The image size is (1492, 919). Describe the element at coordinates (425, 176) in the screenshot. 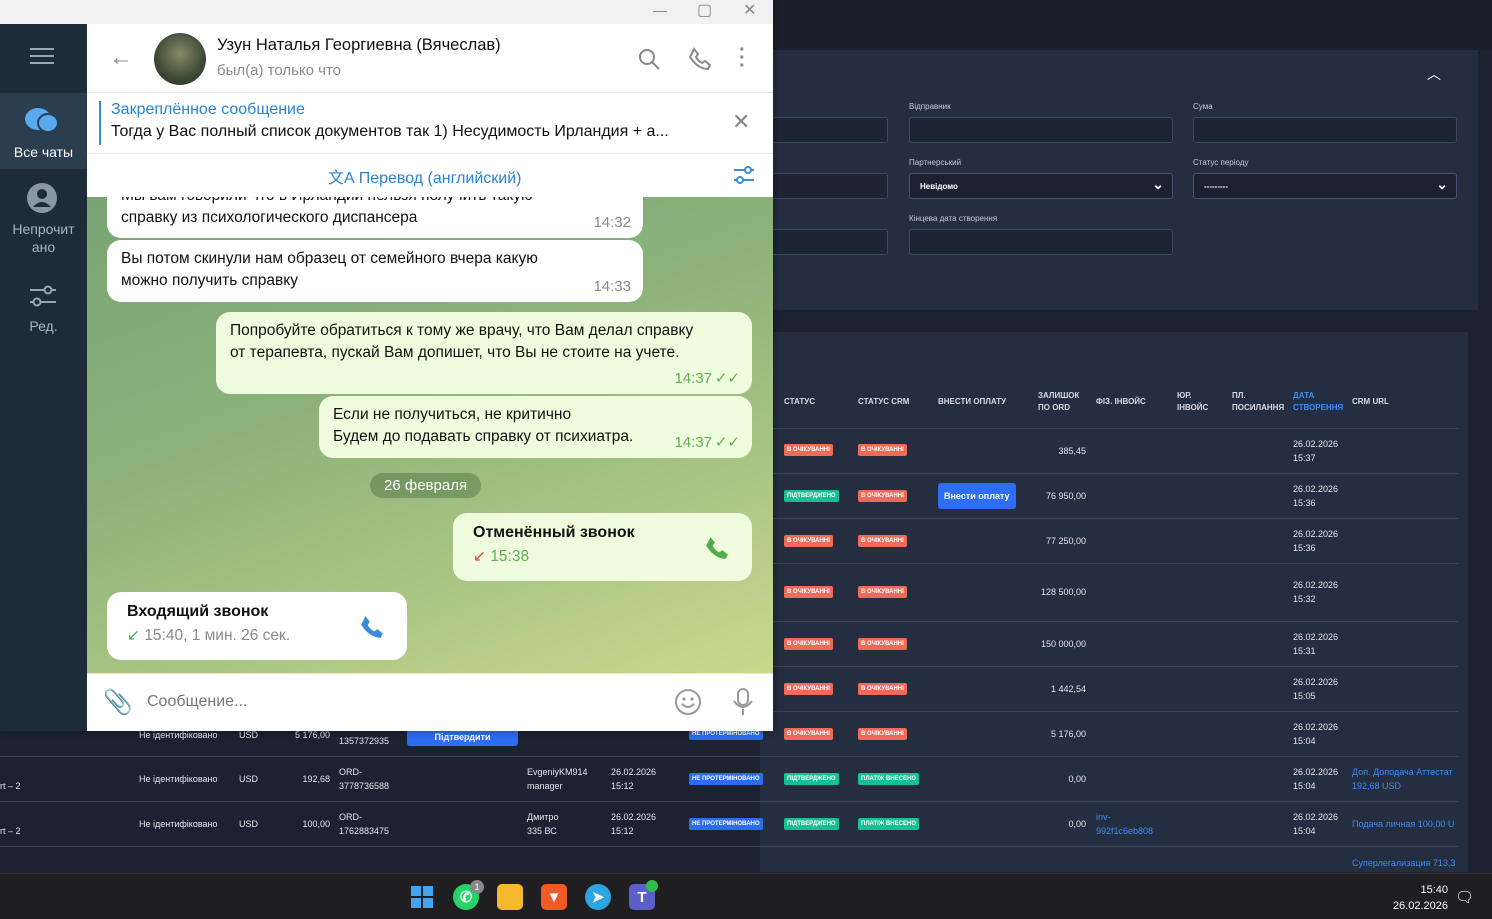

I see `translate-button: 文A Перевод (английский)` at that location.